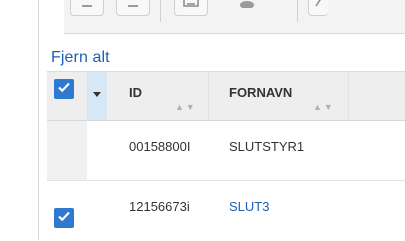  Describe the element at coordinates (267, 146) in the screenshot. I see `cell-first-name-text: SLUTSTYR1` at that location.